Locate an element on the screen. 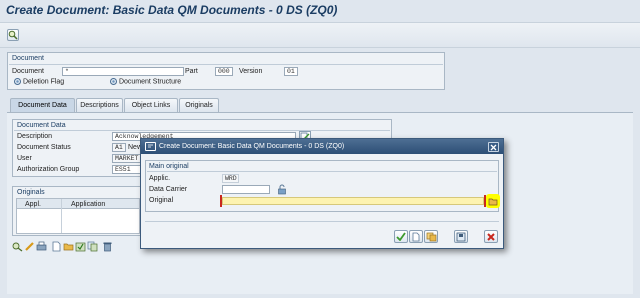 This screenshot has height=298, width=640. cancel-button is located at coordinates (491, 236).